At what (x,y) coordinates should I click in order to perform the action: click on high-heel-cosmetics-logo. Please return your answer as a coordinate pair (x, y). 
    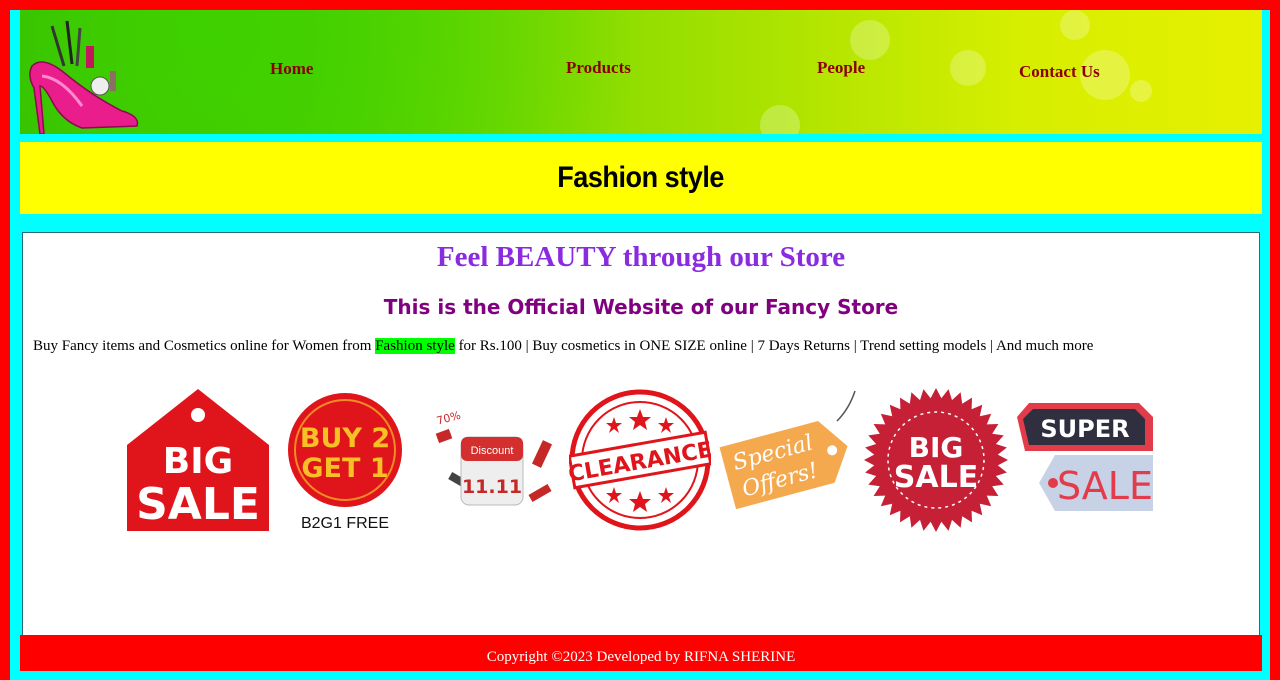
    Looking at the image, I should click on (82, 75).